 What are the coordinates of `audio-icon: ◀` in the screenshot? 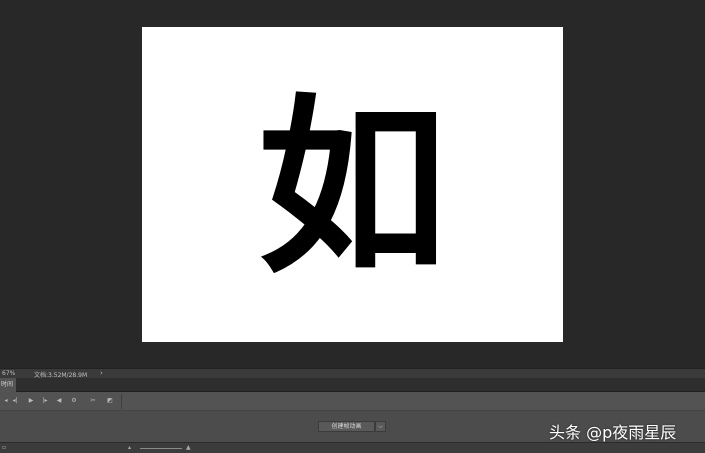 It's located at (59, 401).